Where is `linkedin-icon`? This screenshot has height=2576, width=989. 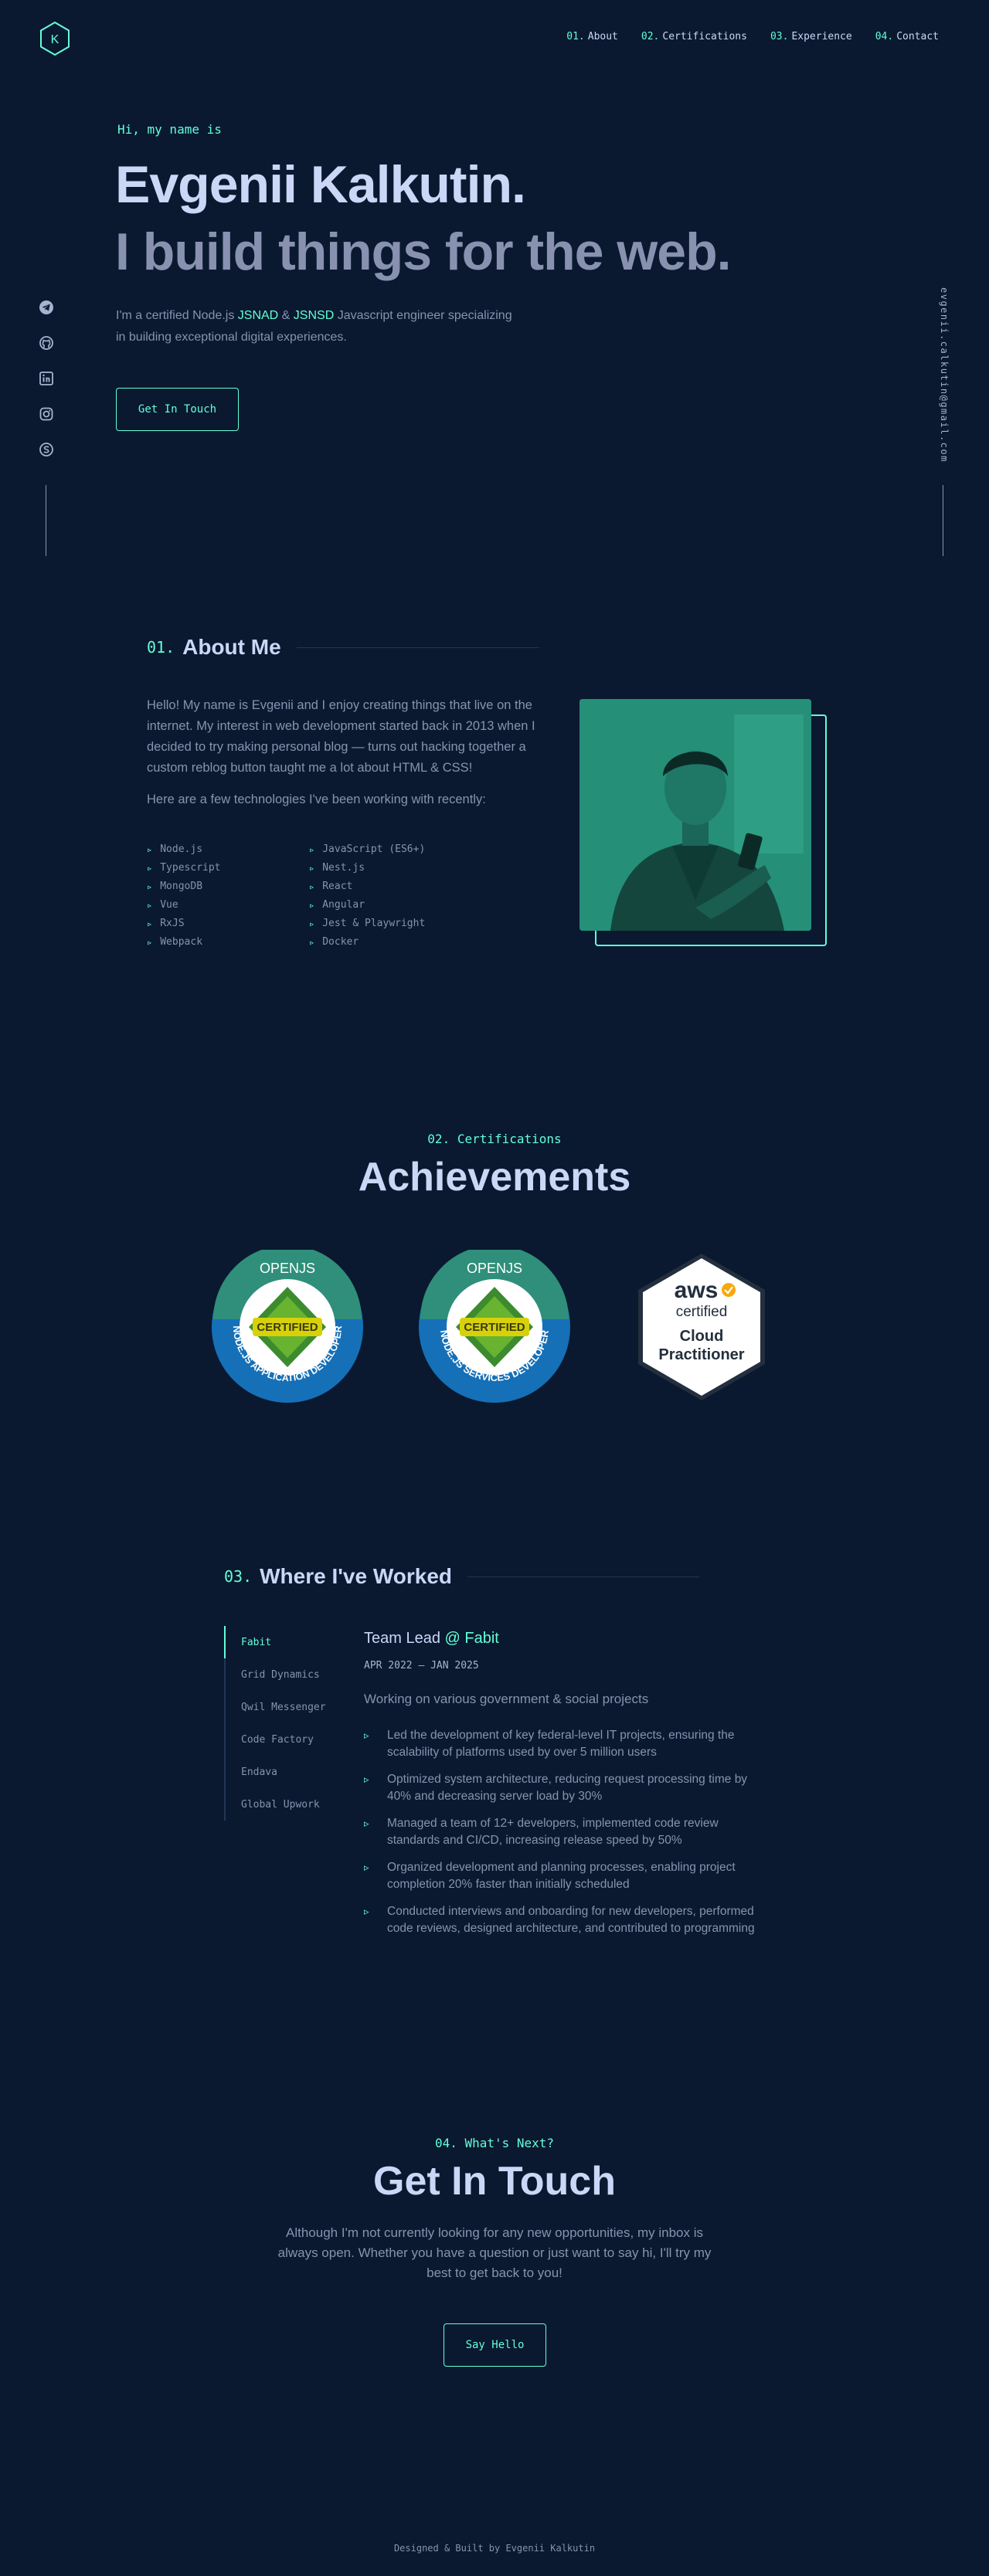
linkedin-icon is located at coordinates (46, 378).